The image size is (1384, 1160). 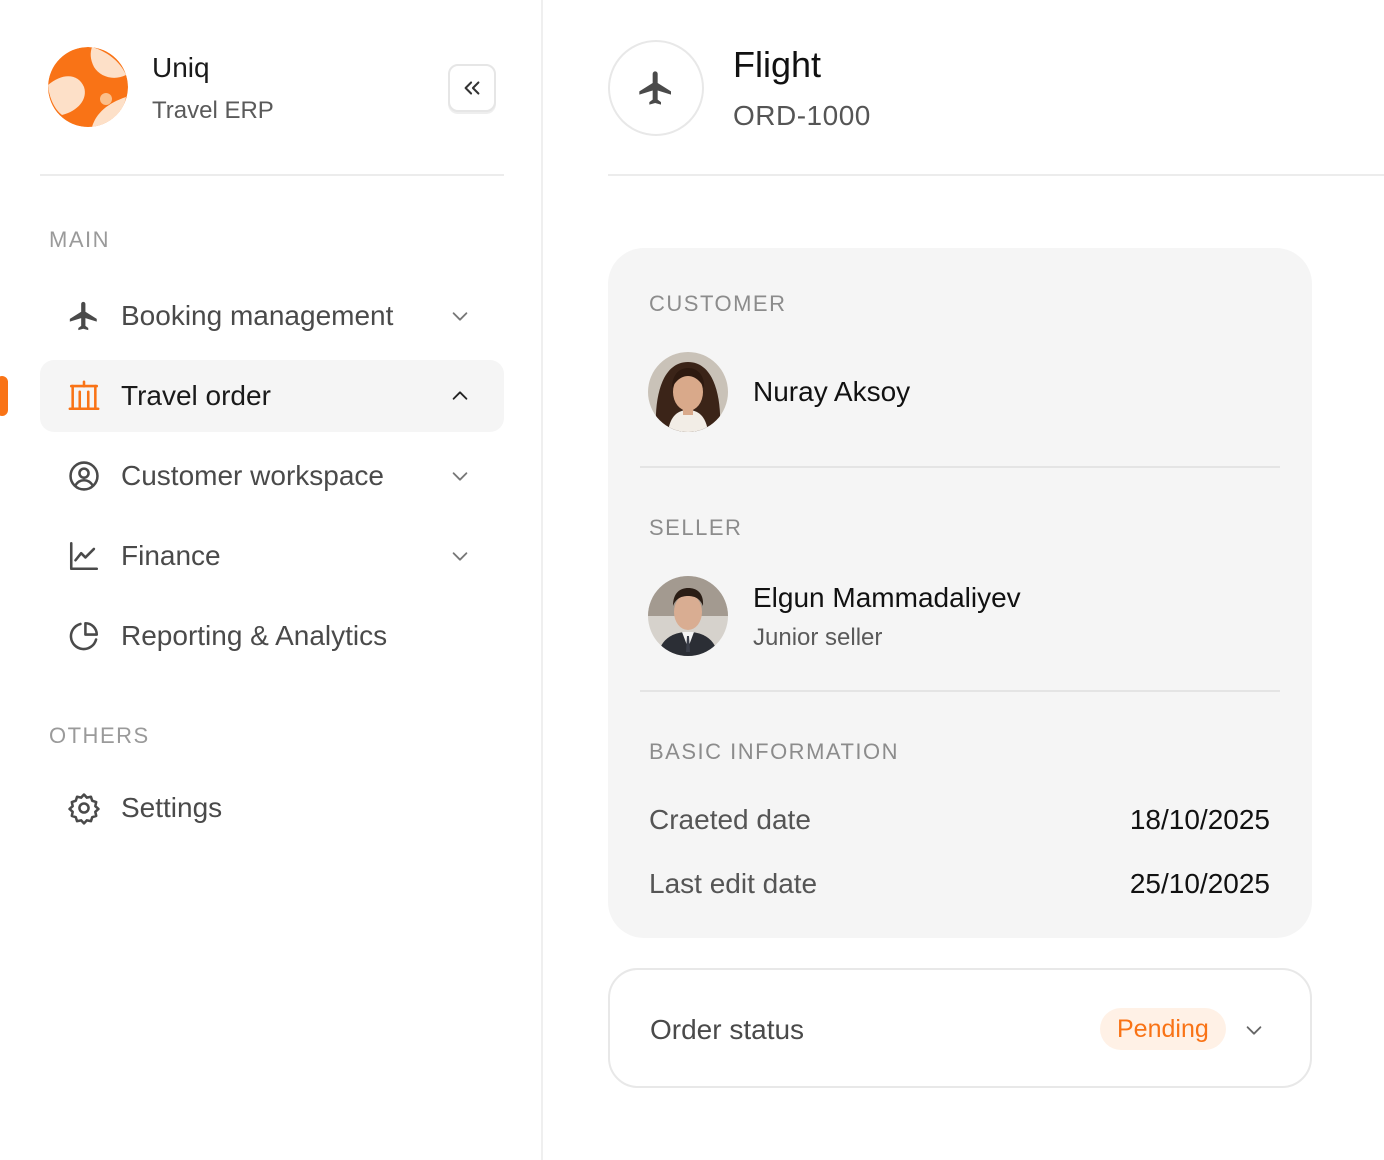 I want to click on basic-info-caption: BASIC INFORMATION, so click(x=774, y=751).